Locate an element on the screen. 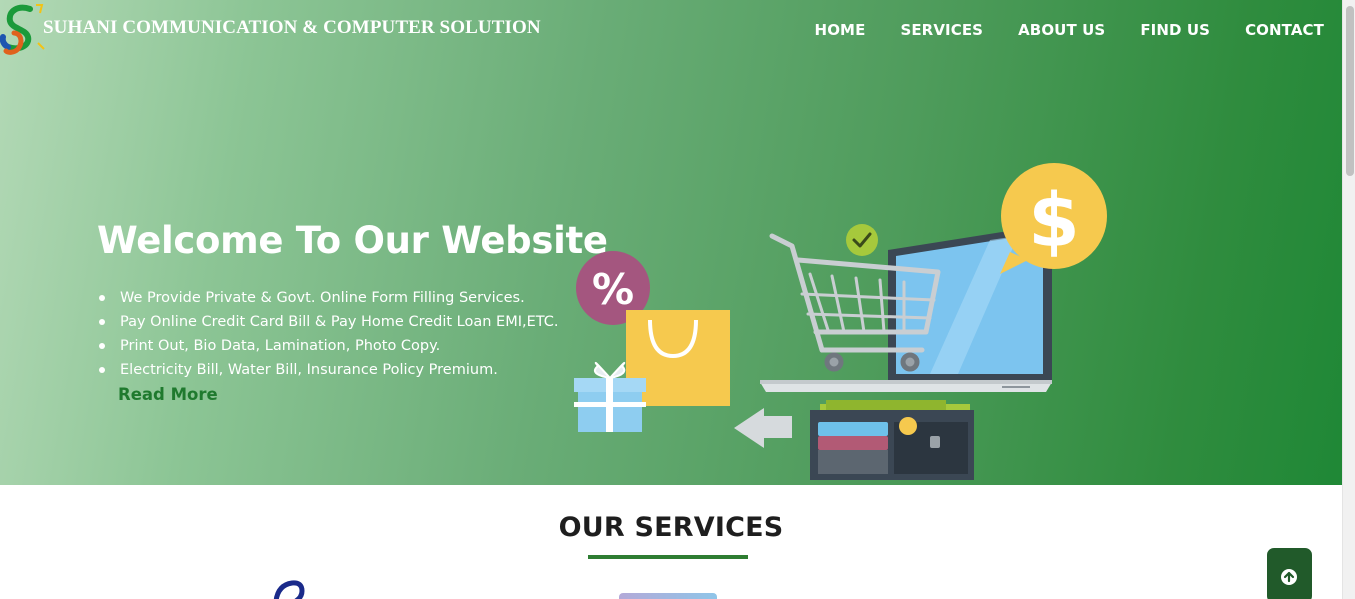  brand-logo is located at coordinates (23, 30).